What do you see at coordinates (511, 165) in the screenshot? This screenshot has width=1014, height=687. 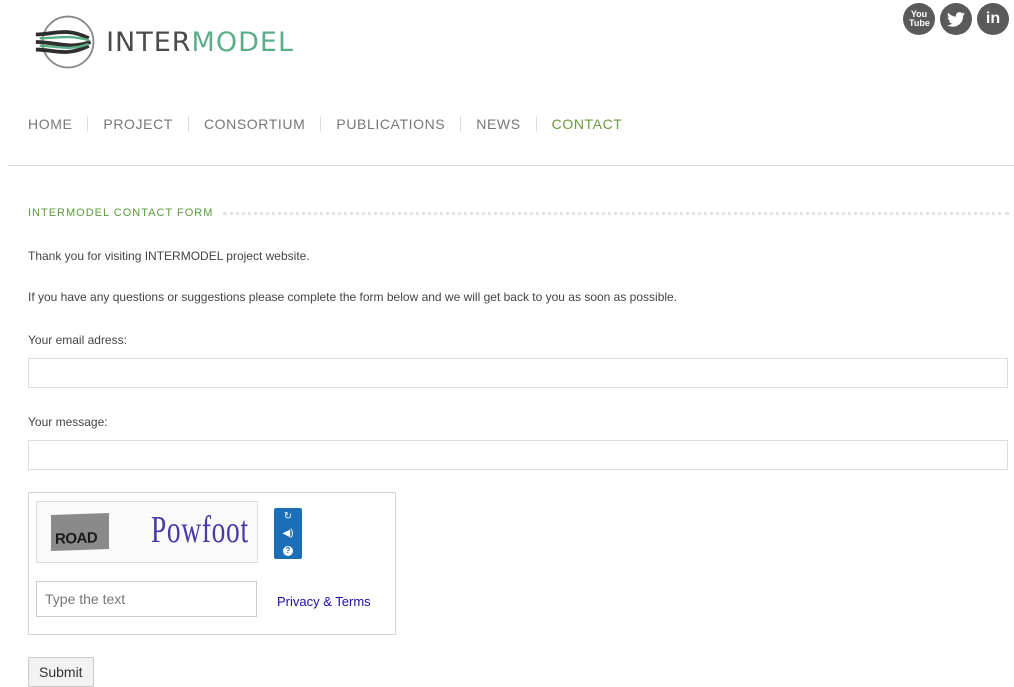 I see `nav-divider` at bounding box center [511, 165].